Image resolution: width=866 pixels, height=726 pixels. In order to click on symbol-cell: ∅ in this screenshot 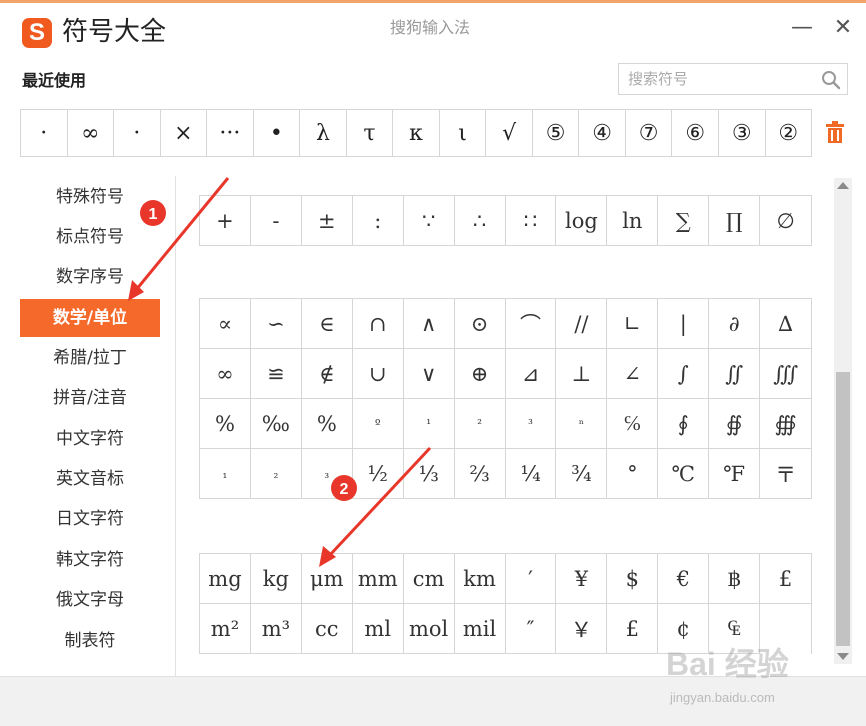, I will do `click(786, 221)`.